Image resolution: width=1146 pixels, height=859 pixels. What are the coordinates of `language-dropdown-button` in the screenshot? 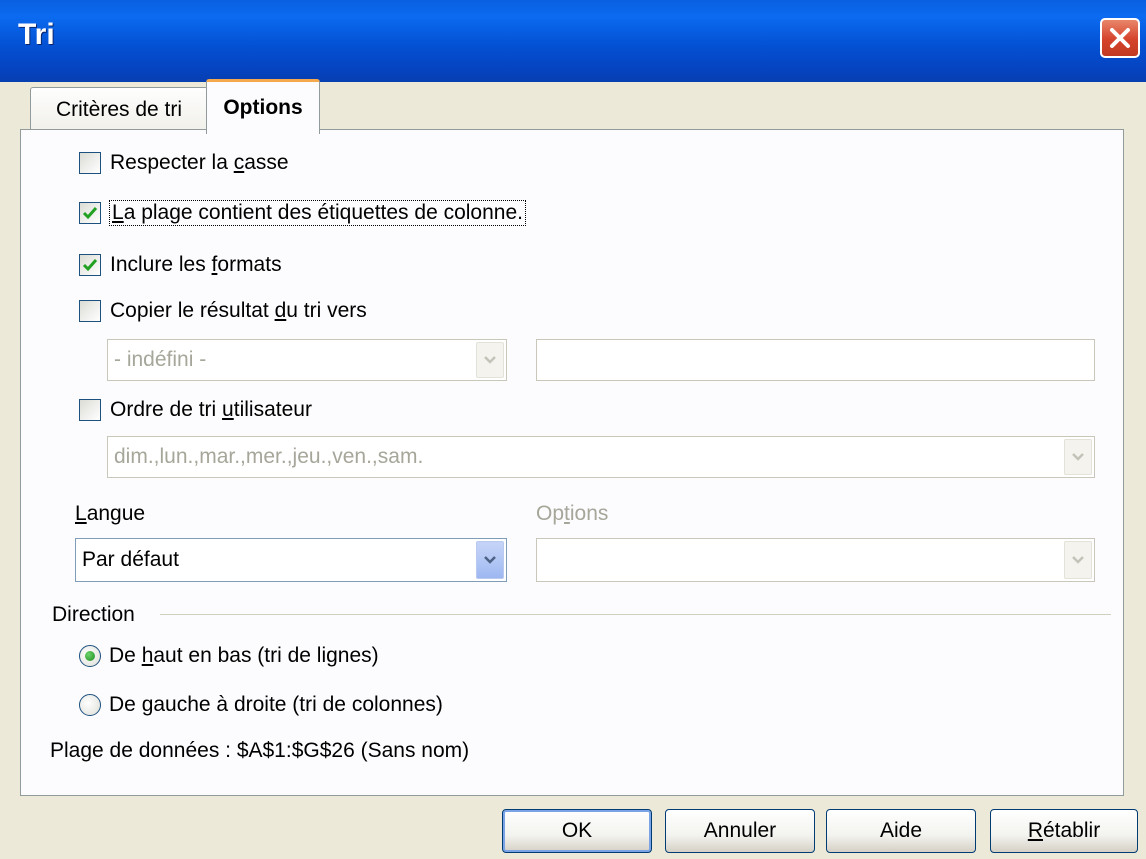 It's located at (490, 560).